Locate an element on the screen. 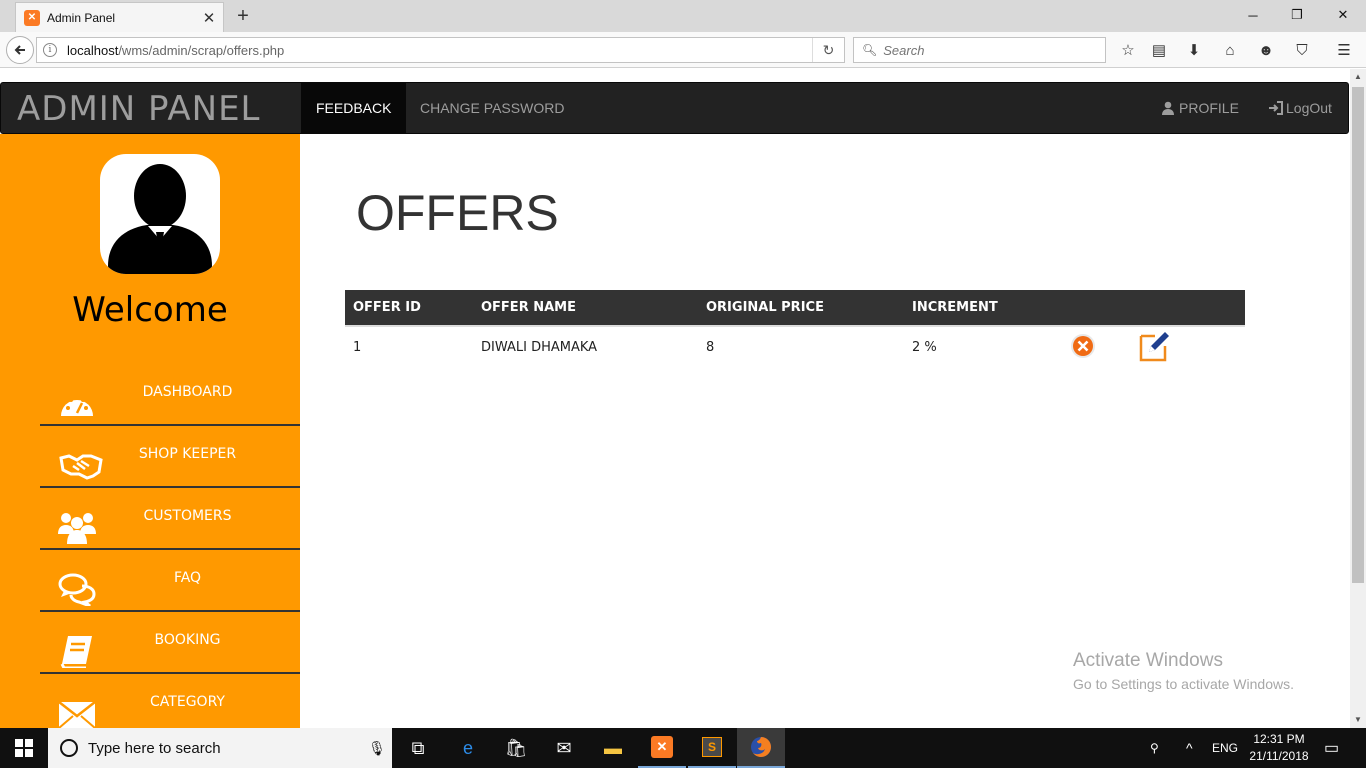 This screenshot has height=768, width=1366. browser-tab: ✕ Admin Panel ✕ is located at coordinates (119, 17).